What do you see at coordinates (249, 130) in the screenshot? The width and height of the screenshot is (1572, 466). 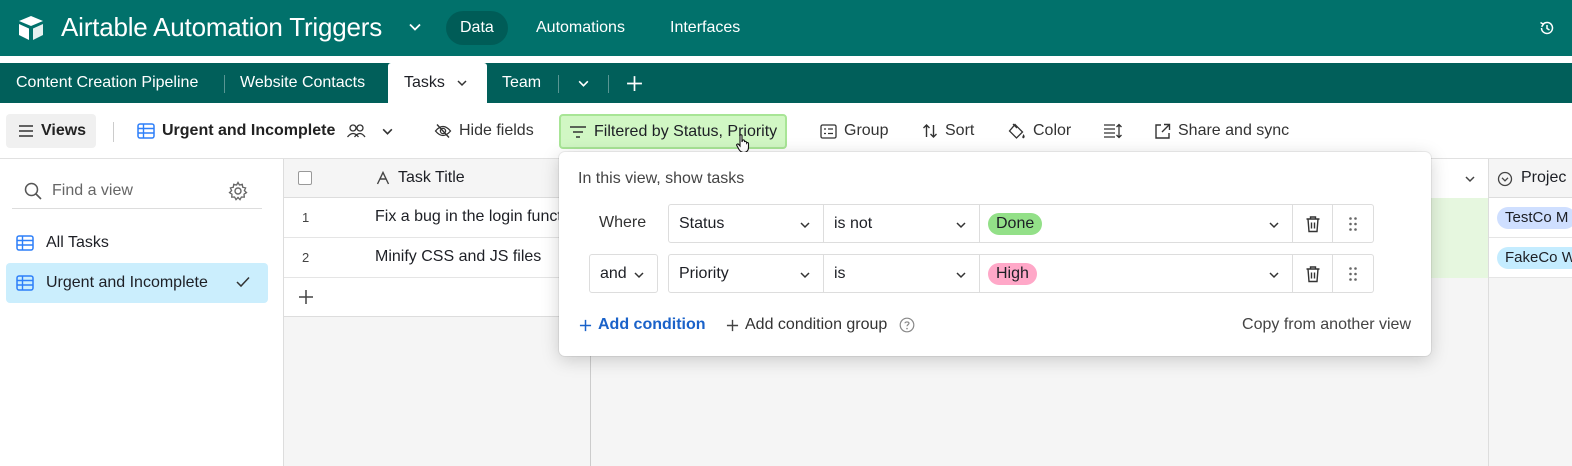 I see `current-view-name: Urgent and Incomplete` at bounding box center [249, 130].